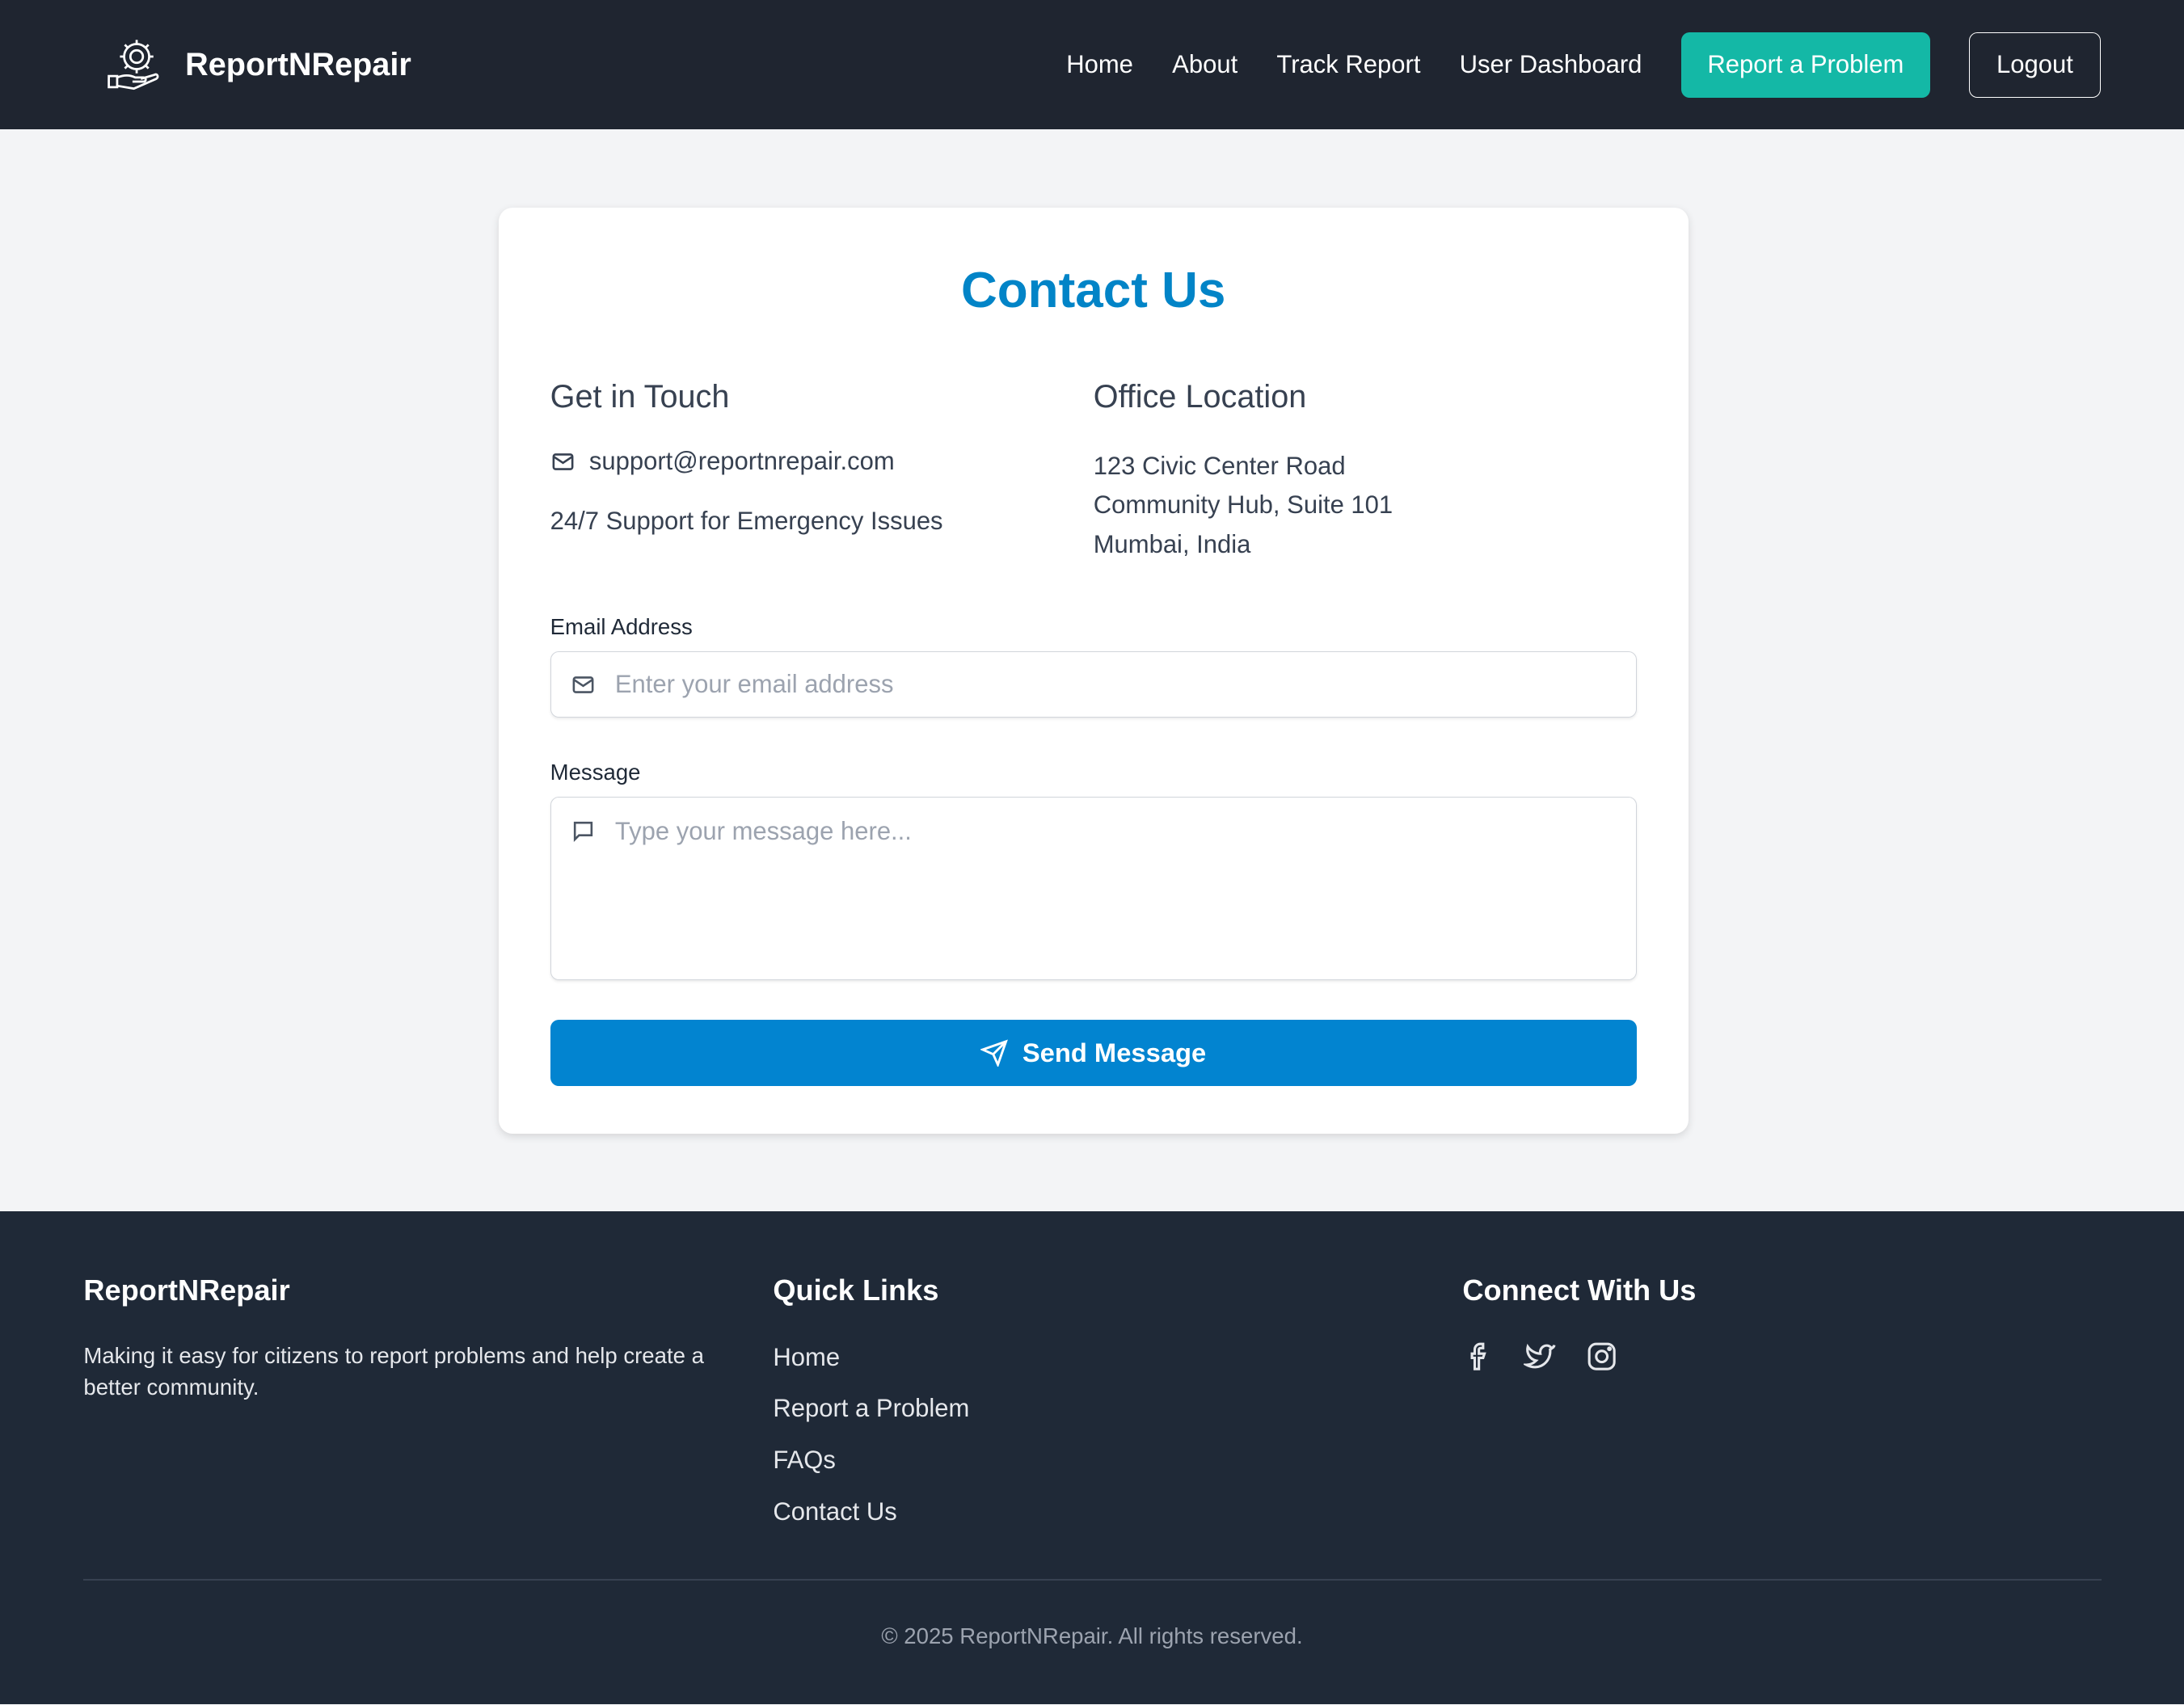 The image size is (2184, 1705). Describe the element at coordinates (1478, 1356) in the screenshot. I see `facebook-icon` at that location.